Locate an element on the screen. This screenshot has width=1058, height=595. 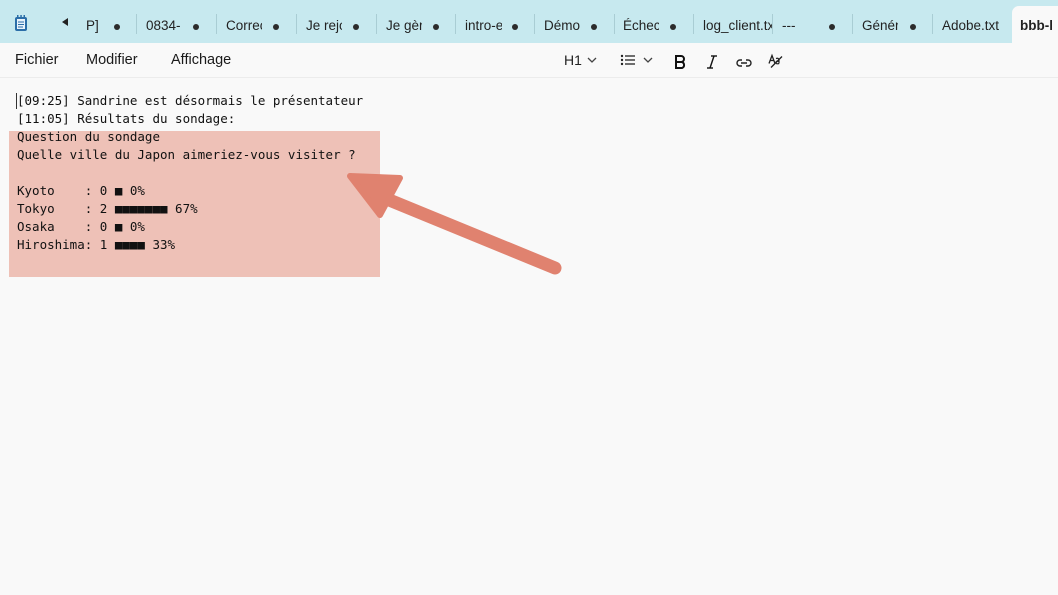
text-line: Hiroshima: 1 ■■■■ 33% is located at coordinates (96, 244).